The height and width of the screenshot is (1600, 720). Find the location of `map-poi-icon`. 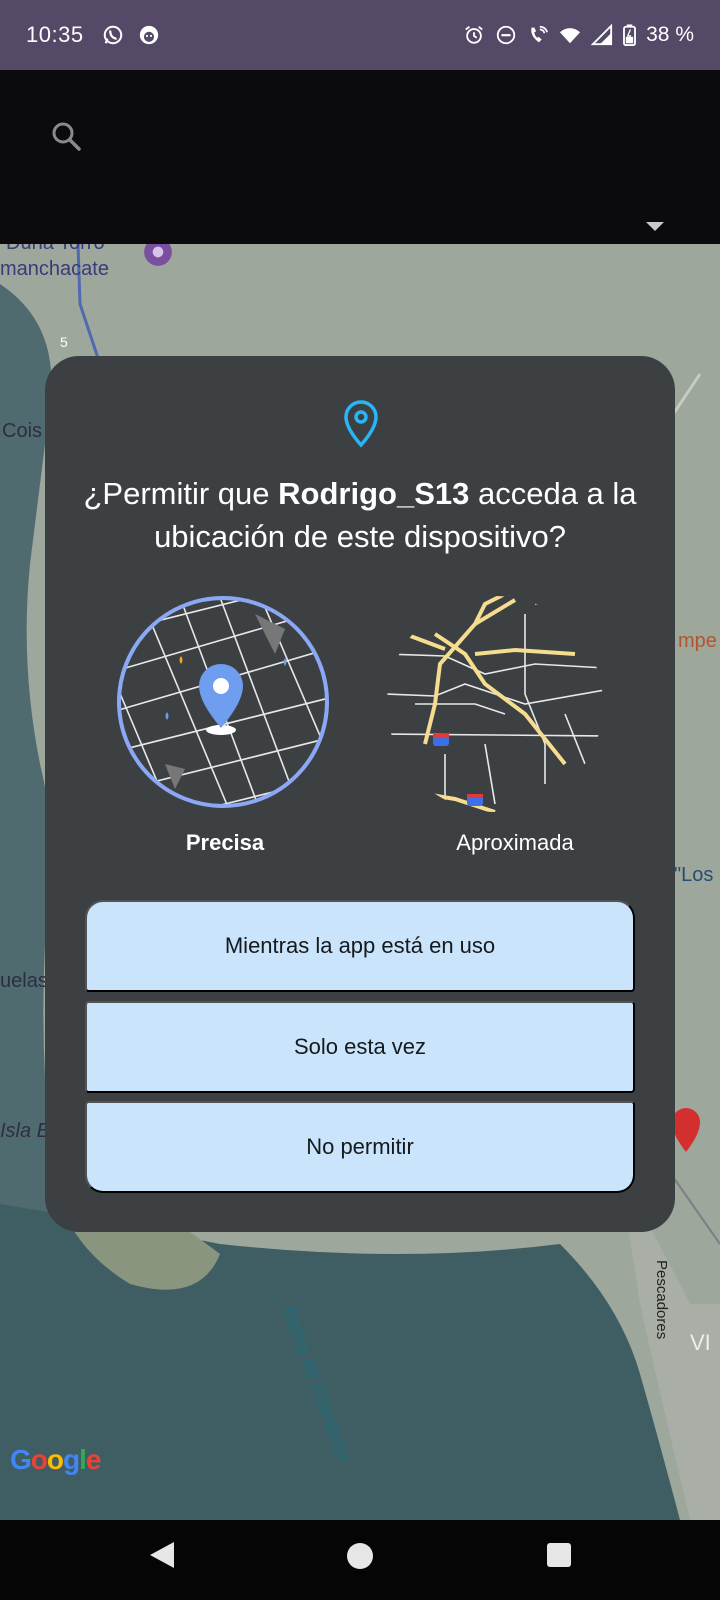

map-poi-icon is located at coordinates (158, 256).